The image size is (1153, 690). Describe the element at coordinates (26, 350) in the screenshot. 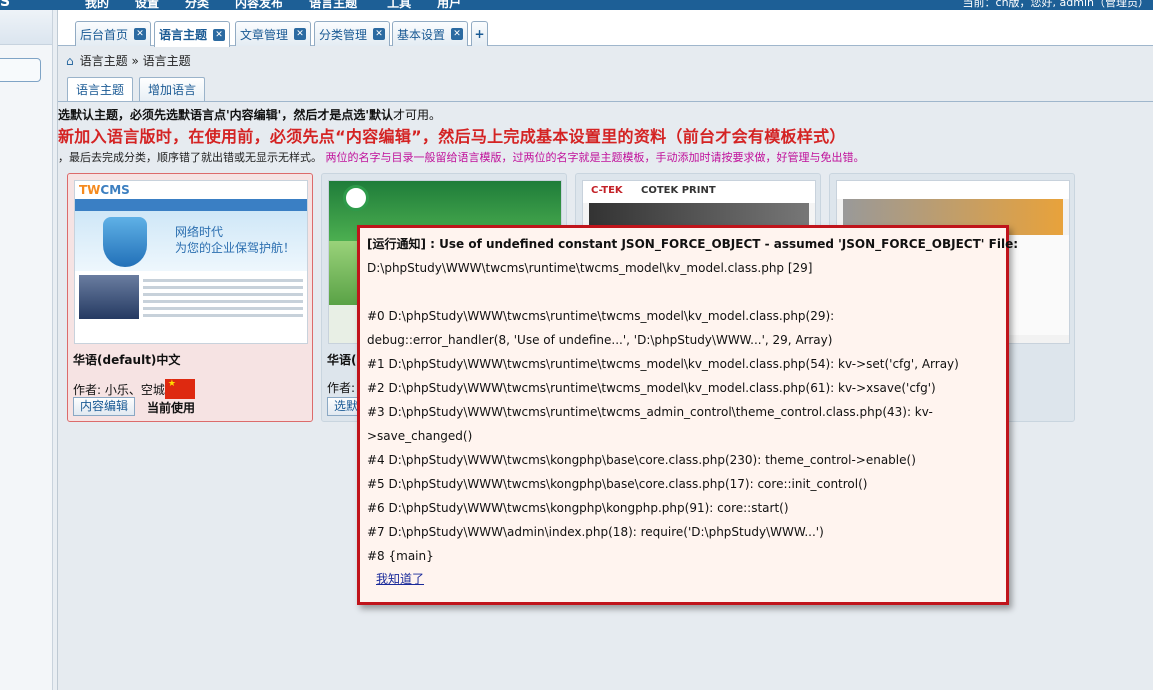

I see `sidebar` at that location.